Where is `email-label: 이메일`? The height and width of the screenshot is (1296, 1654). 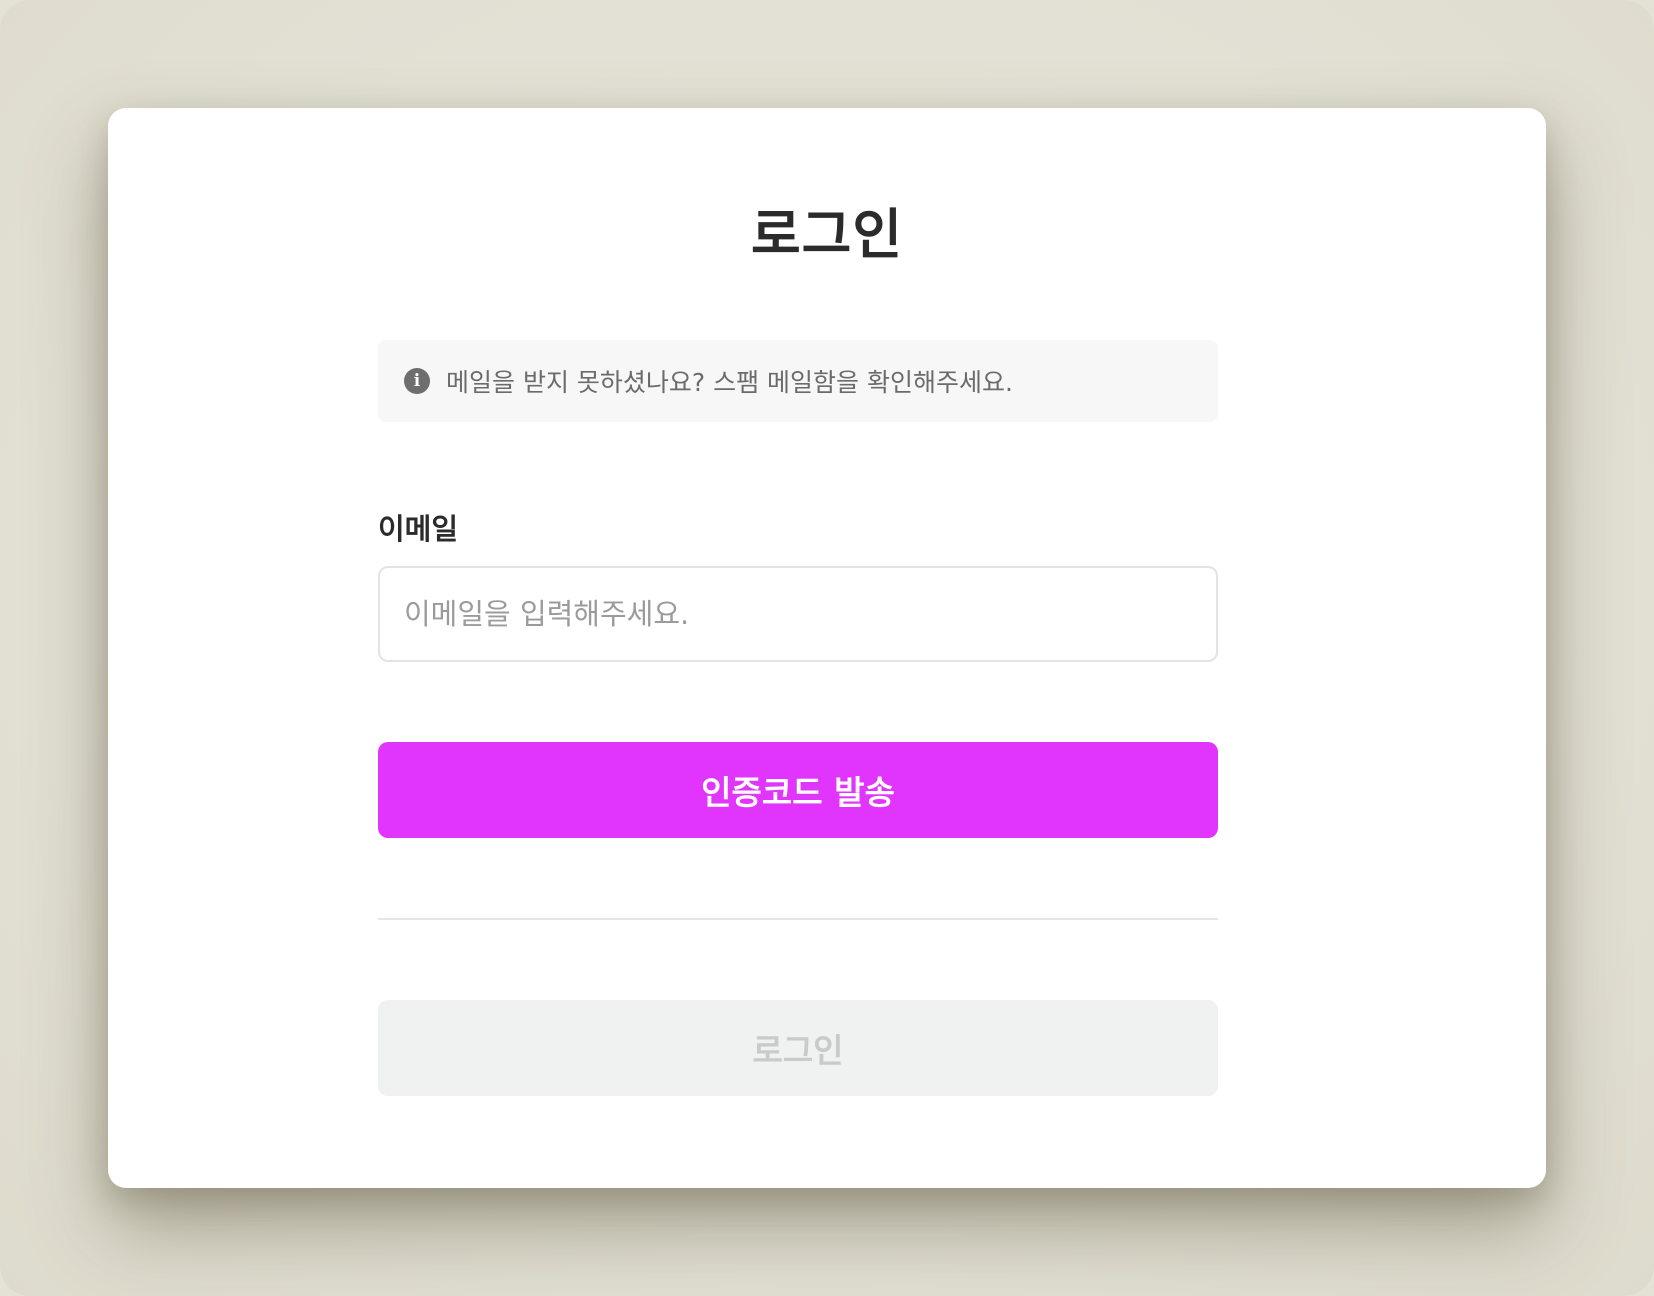 email-label: 이메일 is located at coordinates (418, 529).